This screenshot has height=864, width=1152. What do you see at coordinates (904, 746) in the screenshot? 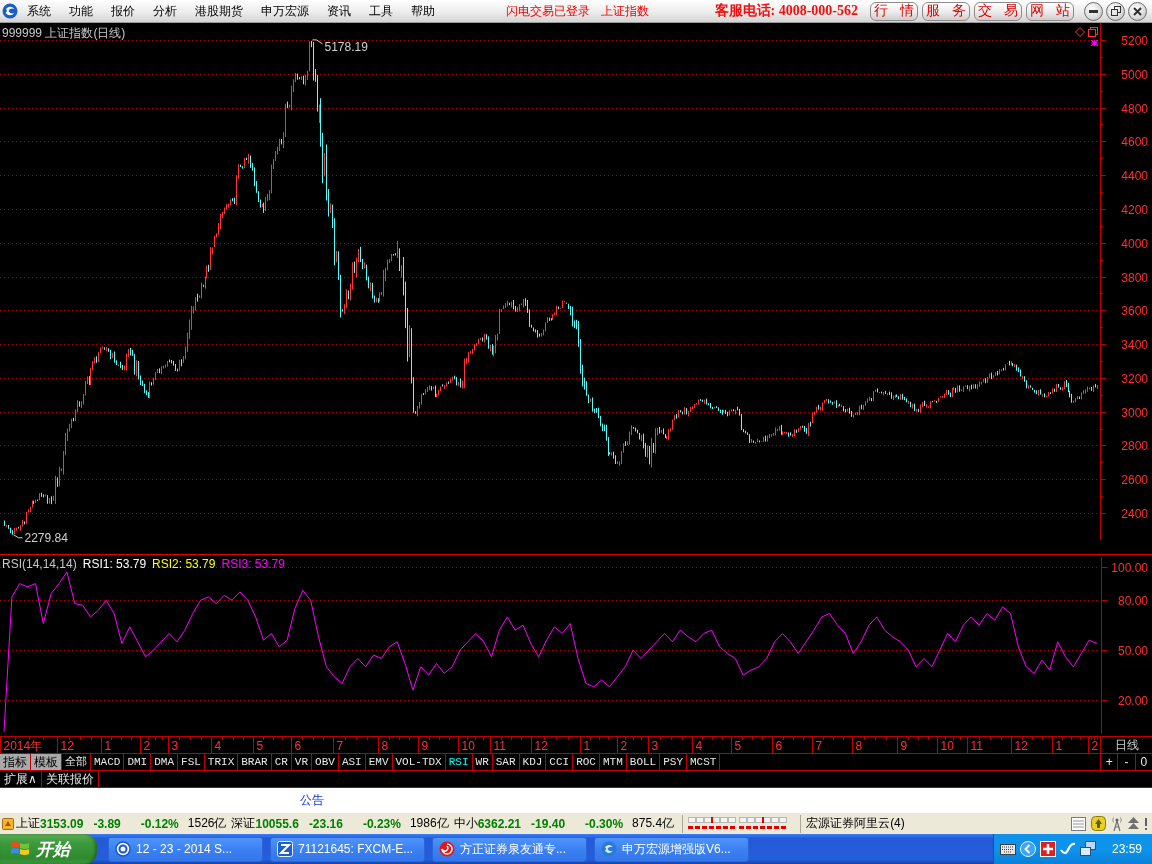
I see `date-axis-label: 9` at bounding box center [904, 746].